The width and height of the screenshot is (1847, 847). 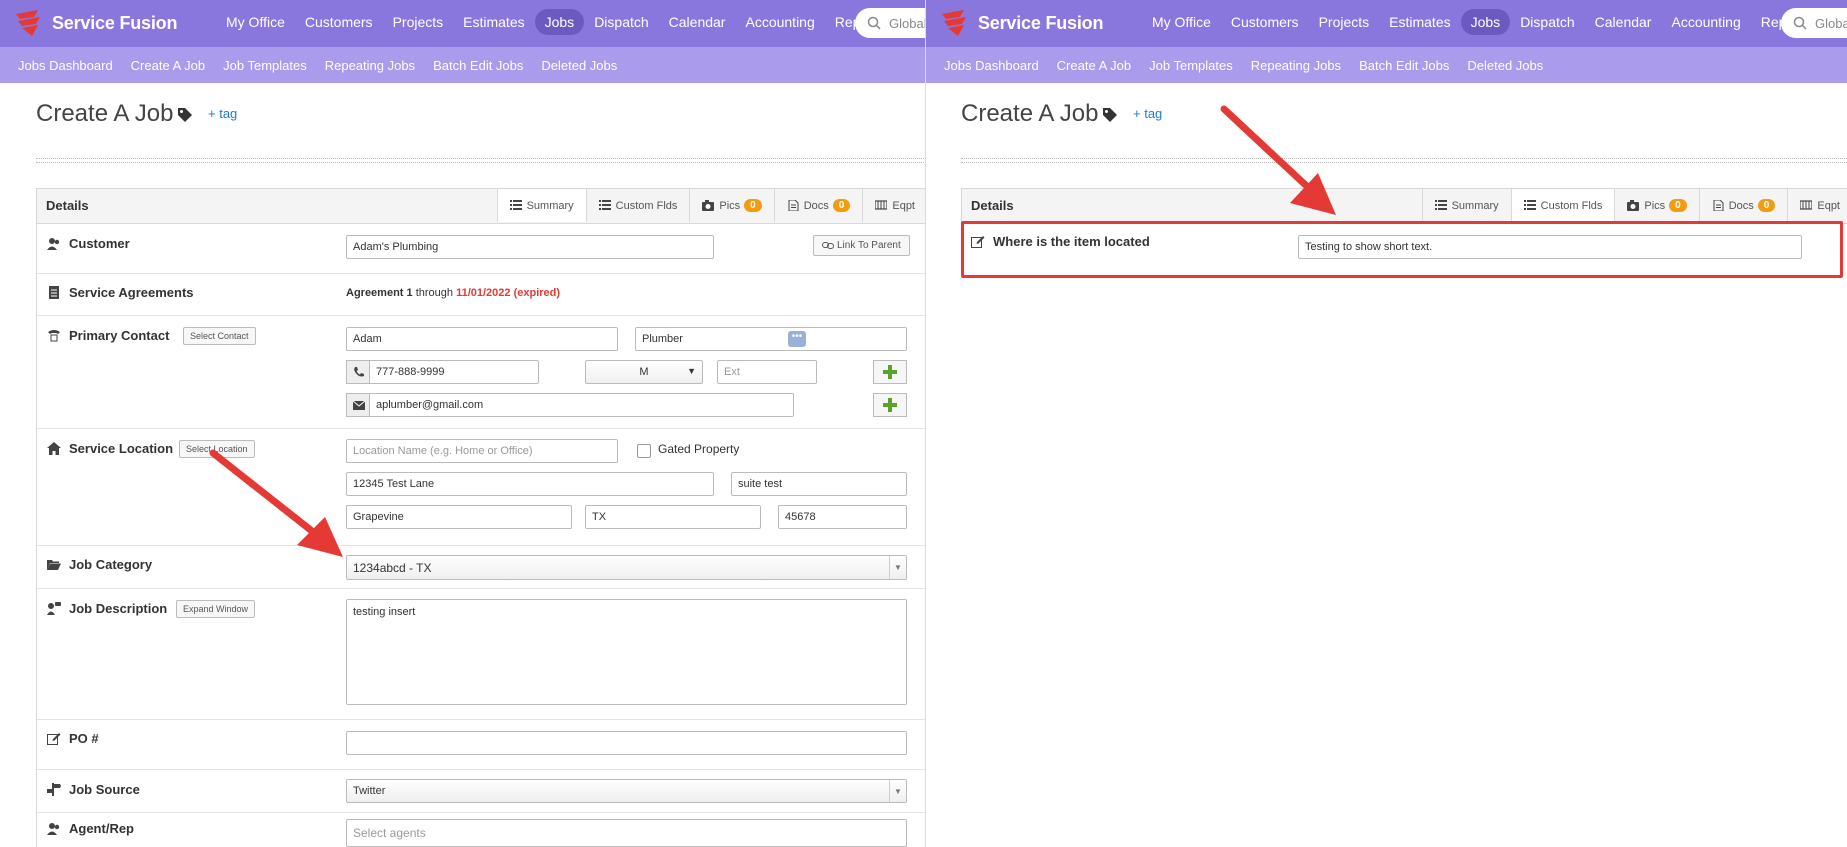 I want to click on tab-equipment-label: Eqpt, so click(x=903, y=205).